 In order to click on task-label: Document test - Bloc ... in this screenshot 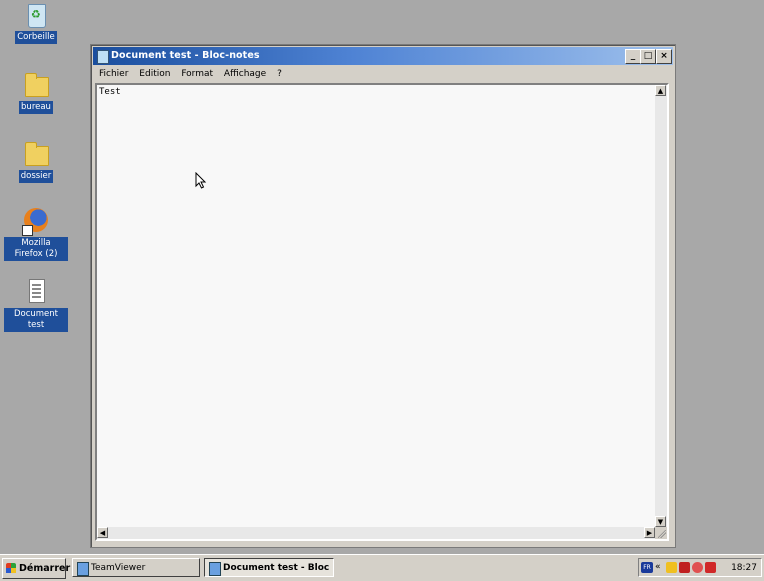, I will do `click(278, 568)`.